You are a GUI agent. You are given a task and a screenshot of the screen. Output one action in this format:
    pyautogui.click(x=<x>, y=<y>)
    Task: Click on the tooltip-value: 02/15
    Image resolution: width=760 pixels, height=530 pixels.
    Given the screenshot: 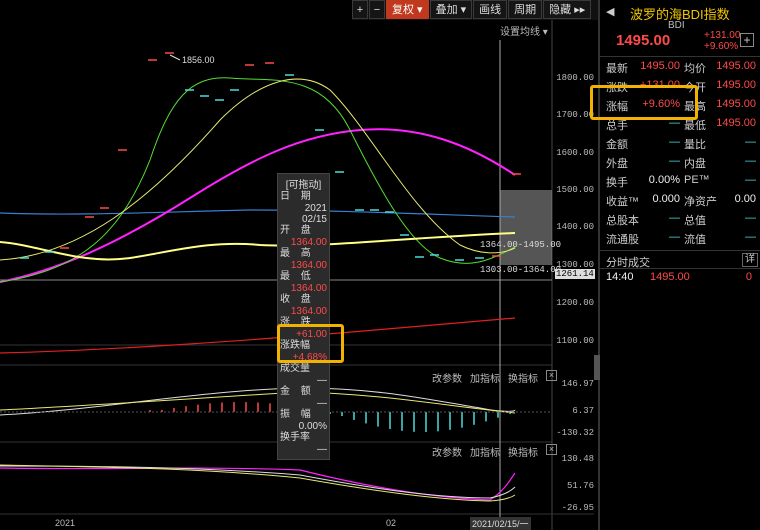 What is the action you would take?
    pyautogui.click(x=314, y=219)
    